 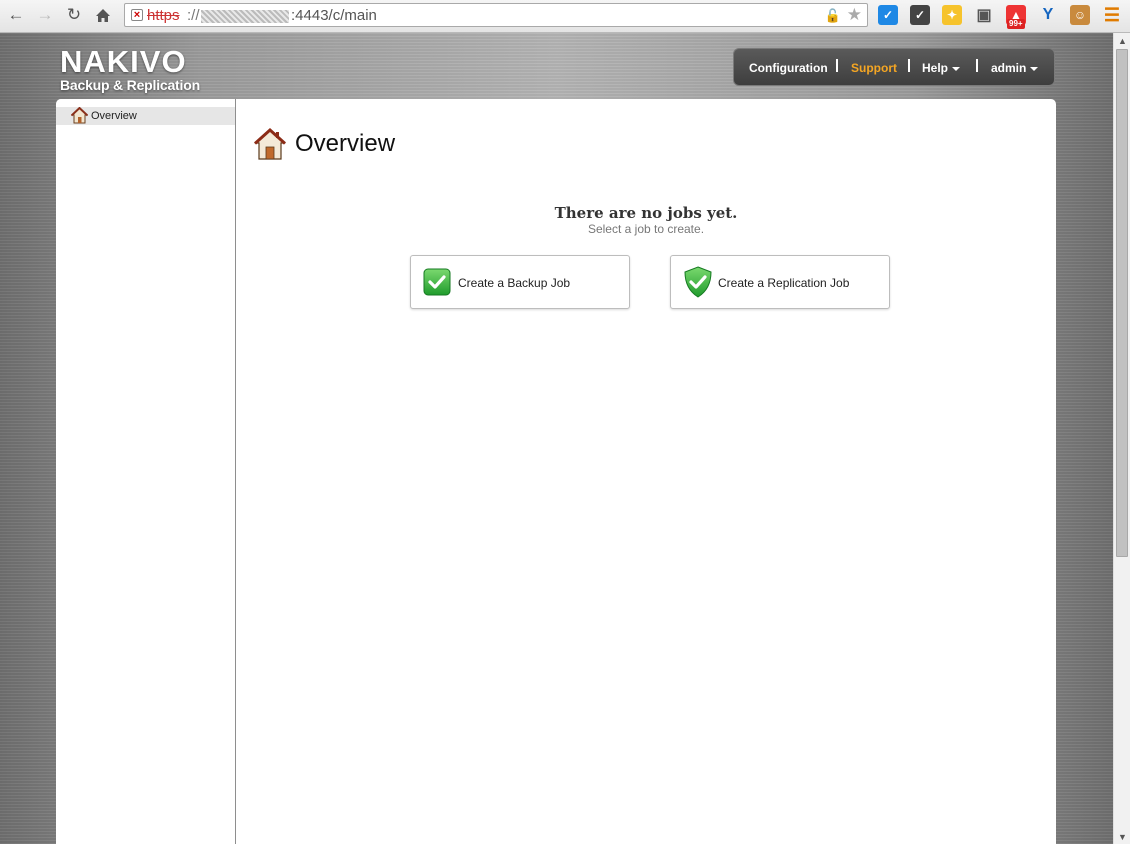 What do you see at coordinates (874, 68) in the screenshot?
I see `menu-support: Support` at bounding box center [874, 68].